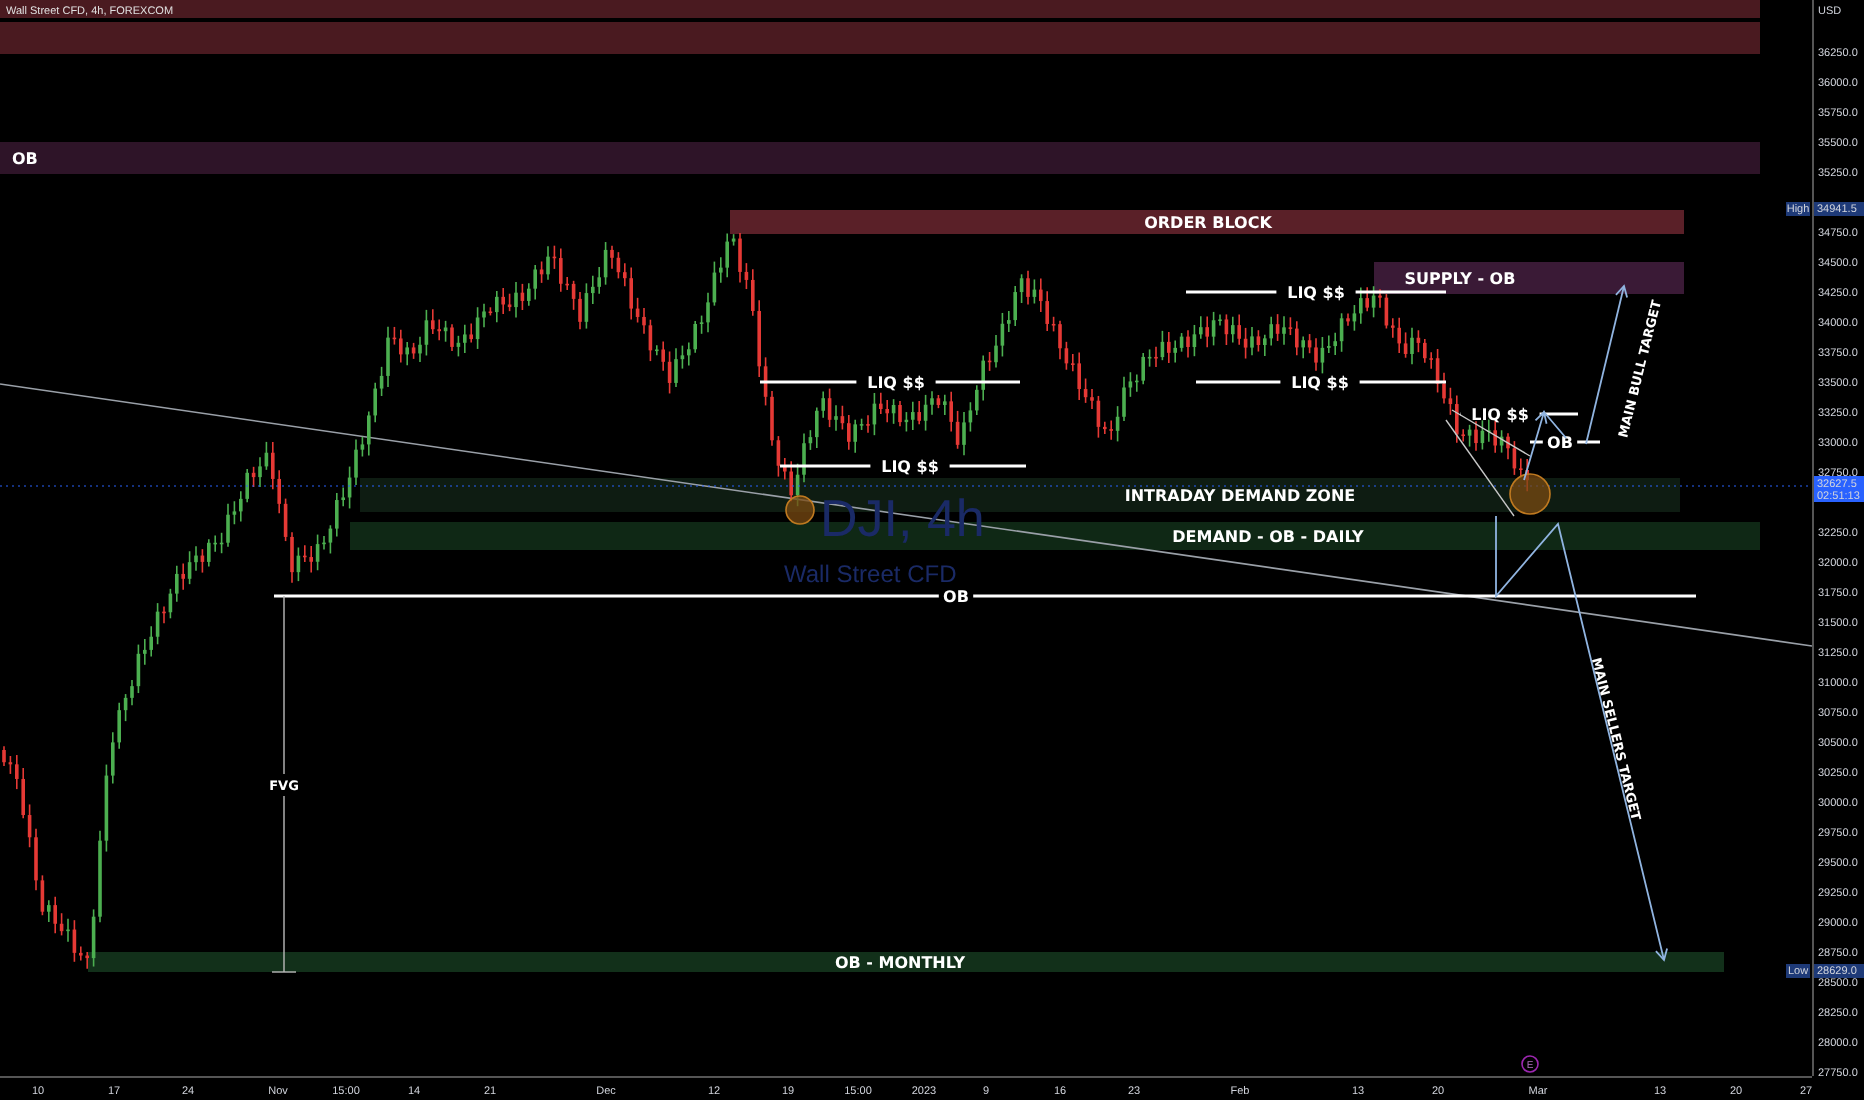  What do you see at coordinates (1240, 496) in the screenshot?
I see `zone-label: INTRADAY DEMAND ZONE` at bounding box center [1240, 496].